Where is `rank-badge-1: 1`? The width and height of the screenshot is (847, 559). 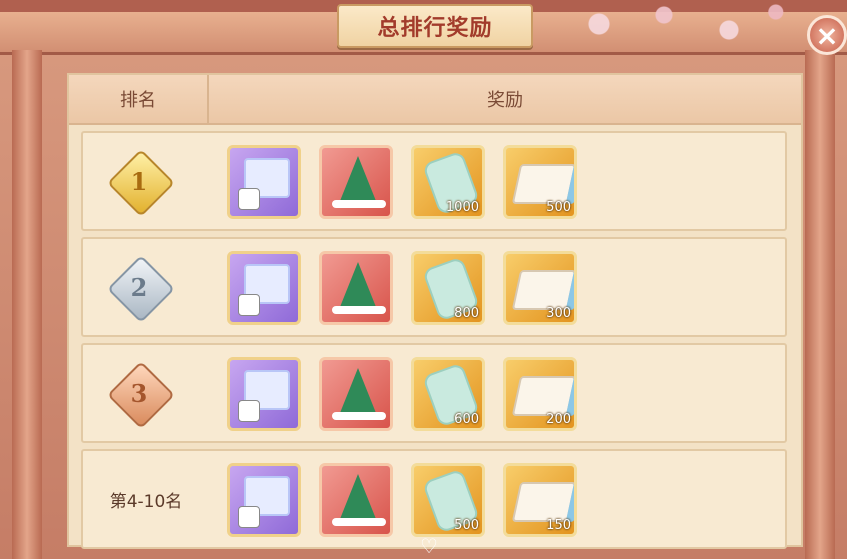
rank-badge-1: 1 is located at coordinates (141, 183).